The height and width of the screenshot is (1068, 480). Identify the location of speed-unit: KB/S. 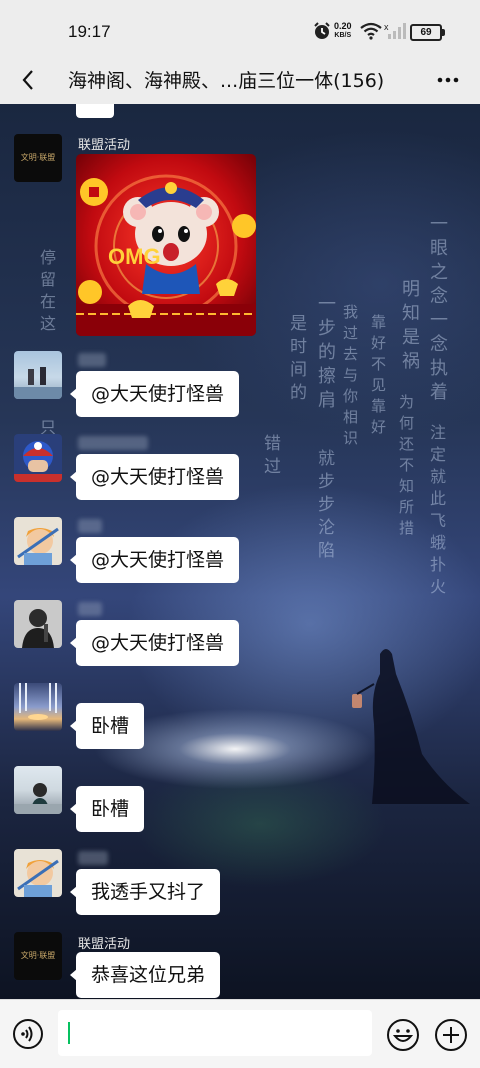
(343, 35).